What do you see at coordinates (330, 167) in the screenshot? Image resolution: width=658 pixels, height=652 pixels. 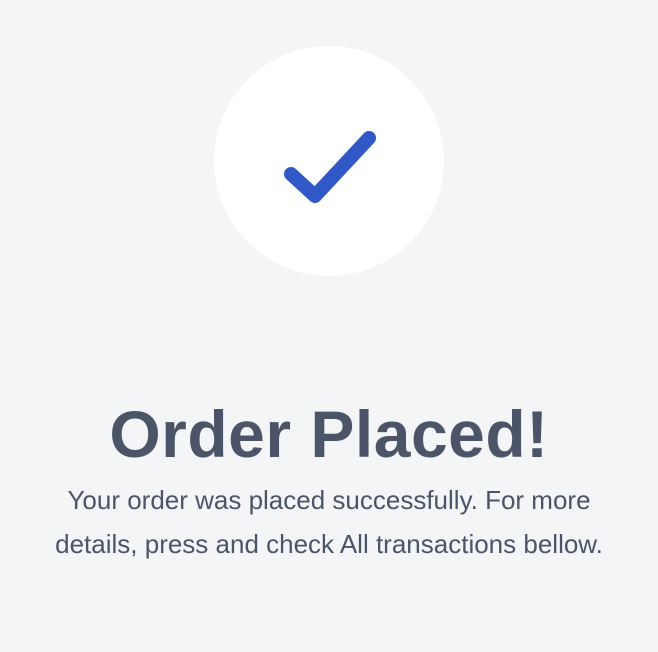 I see `checkmark-icon` at bounding box center [330, 167].